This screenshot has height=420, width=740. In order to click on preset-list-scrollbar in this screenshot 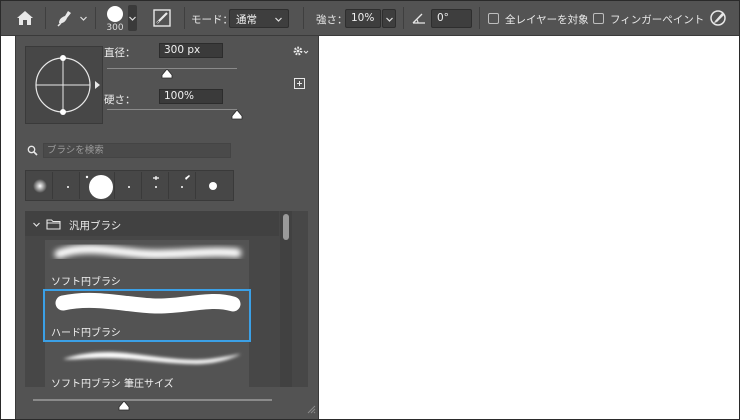, I will do `click(286, 299)`.